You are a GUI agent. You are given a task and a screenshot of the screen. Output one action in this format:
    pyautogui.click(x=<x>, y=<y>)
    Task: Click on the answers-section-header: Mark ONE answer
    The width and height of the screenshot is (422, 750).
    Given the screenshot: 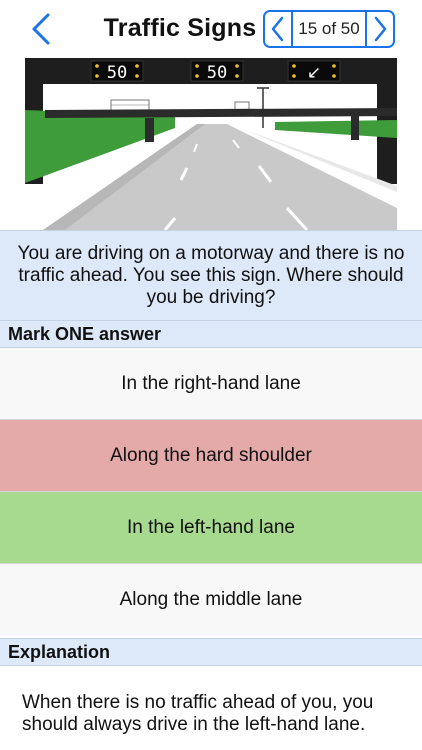 What is the action you would take?
    pyautogui.click(x=211, y=334)
    